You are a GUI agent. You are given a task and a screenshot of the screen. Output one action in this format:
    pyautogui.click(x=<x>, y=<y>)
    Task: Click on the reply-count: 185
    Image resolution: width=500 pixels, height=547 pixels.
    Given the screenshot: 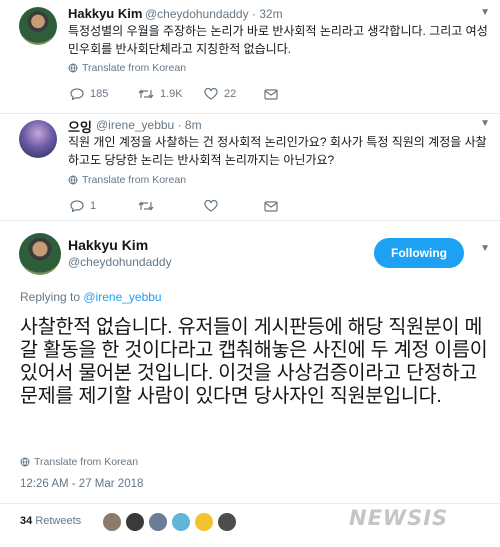 What is the action you would take?
    pyautogui.click(x=99, y=94)
    